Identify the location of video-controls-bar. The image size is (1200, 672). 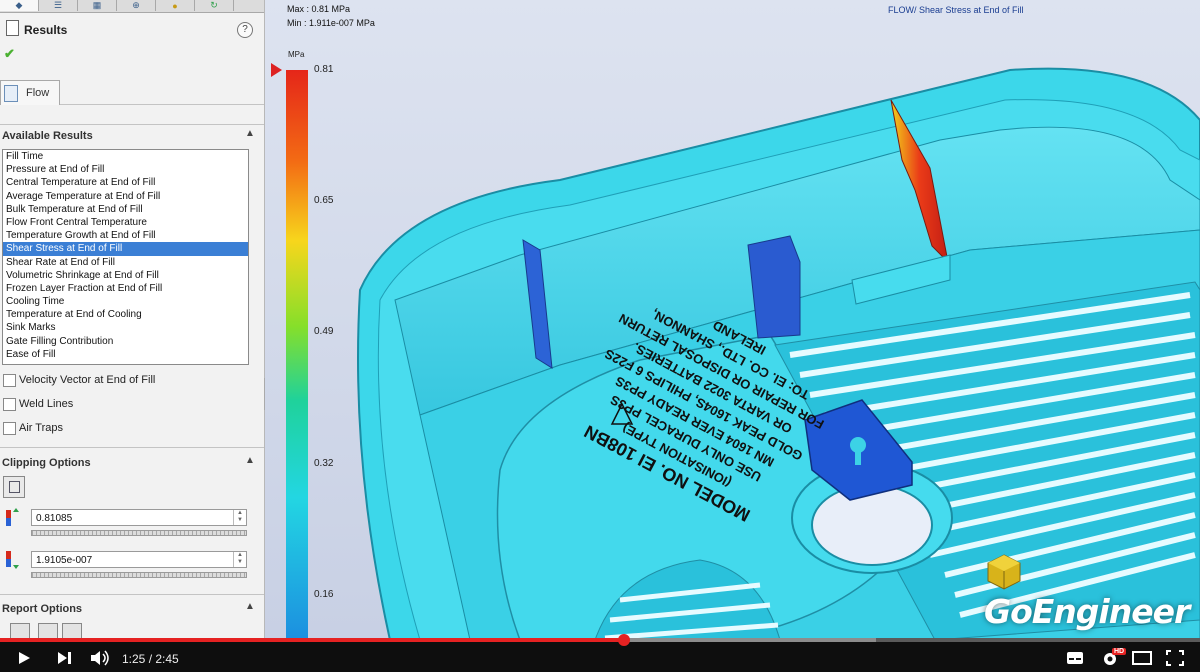
(600, 656).